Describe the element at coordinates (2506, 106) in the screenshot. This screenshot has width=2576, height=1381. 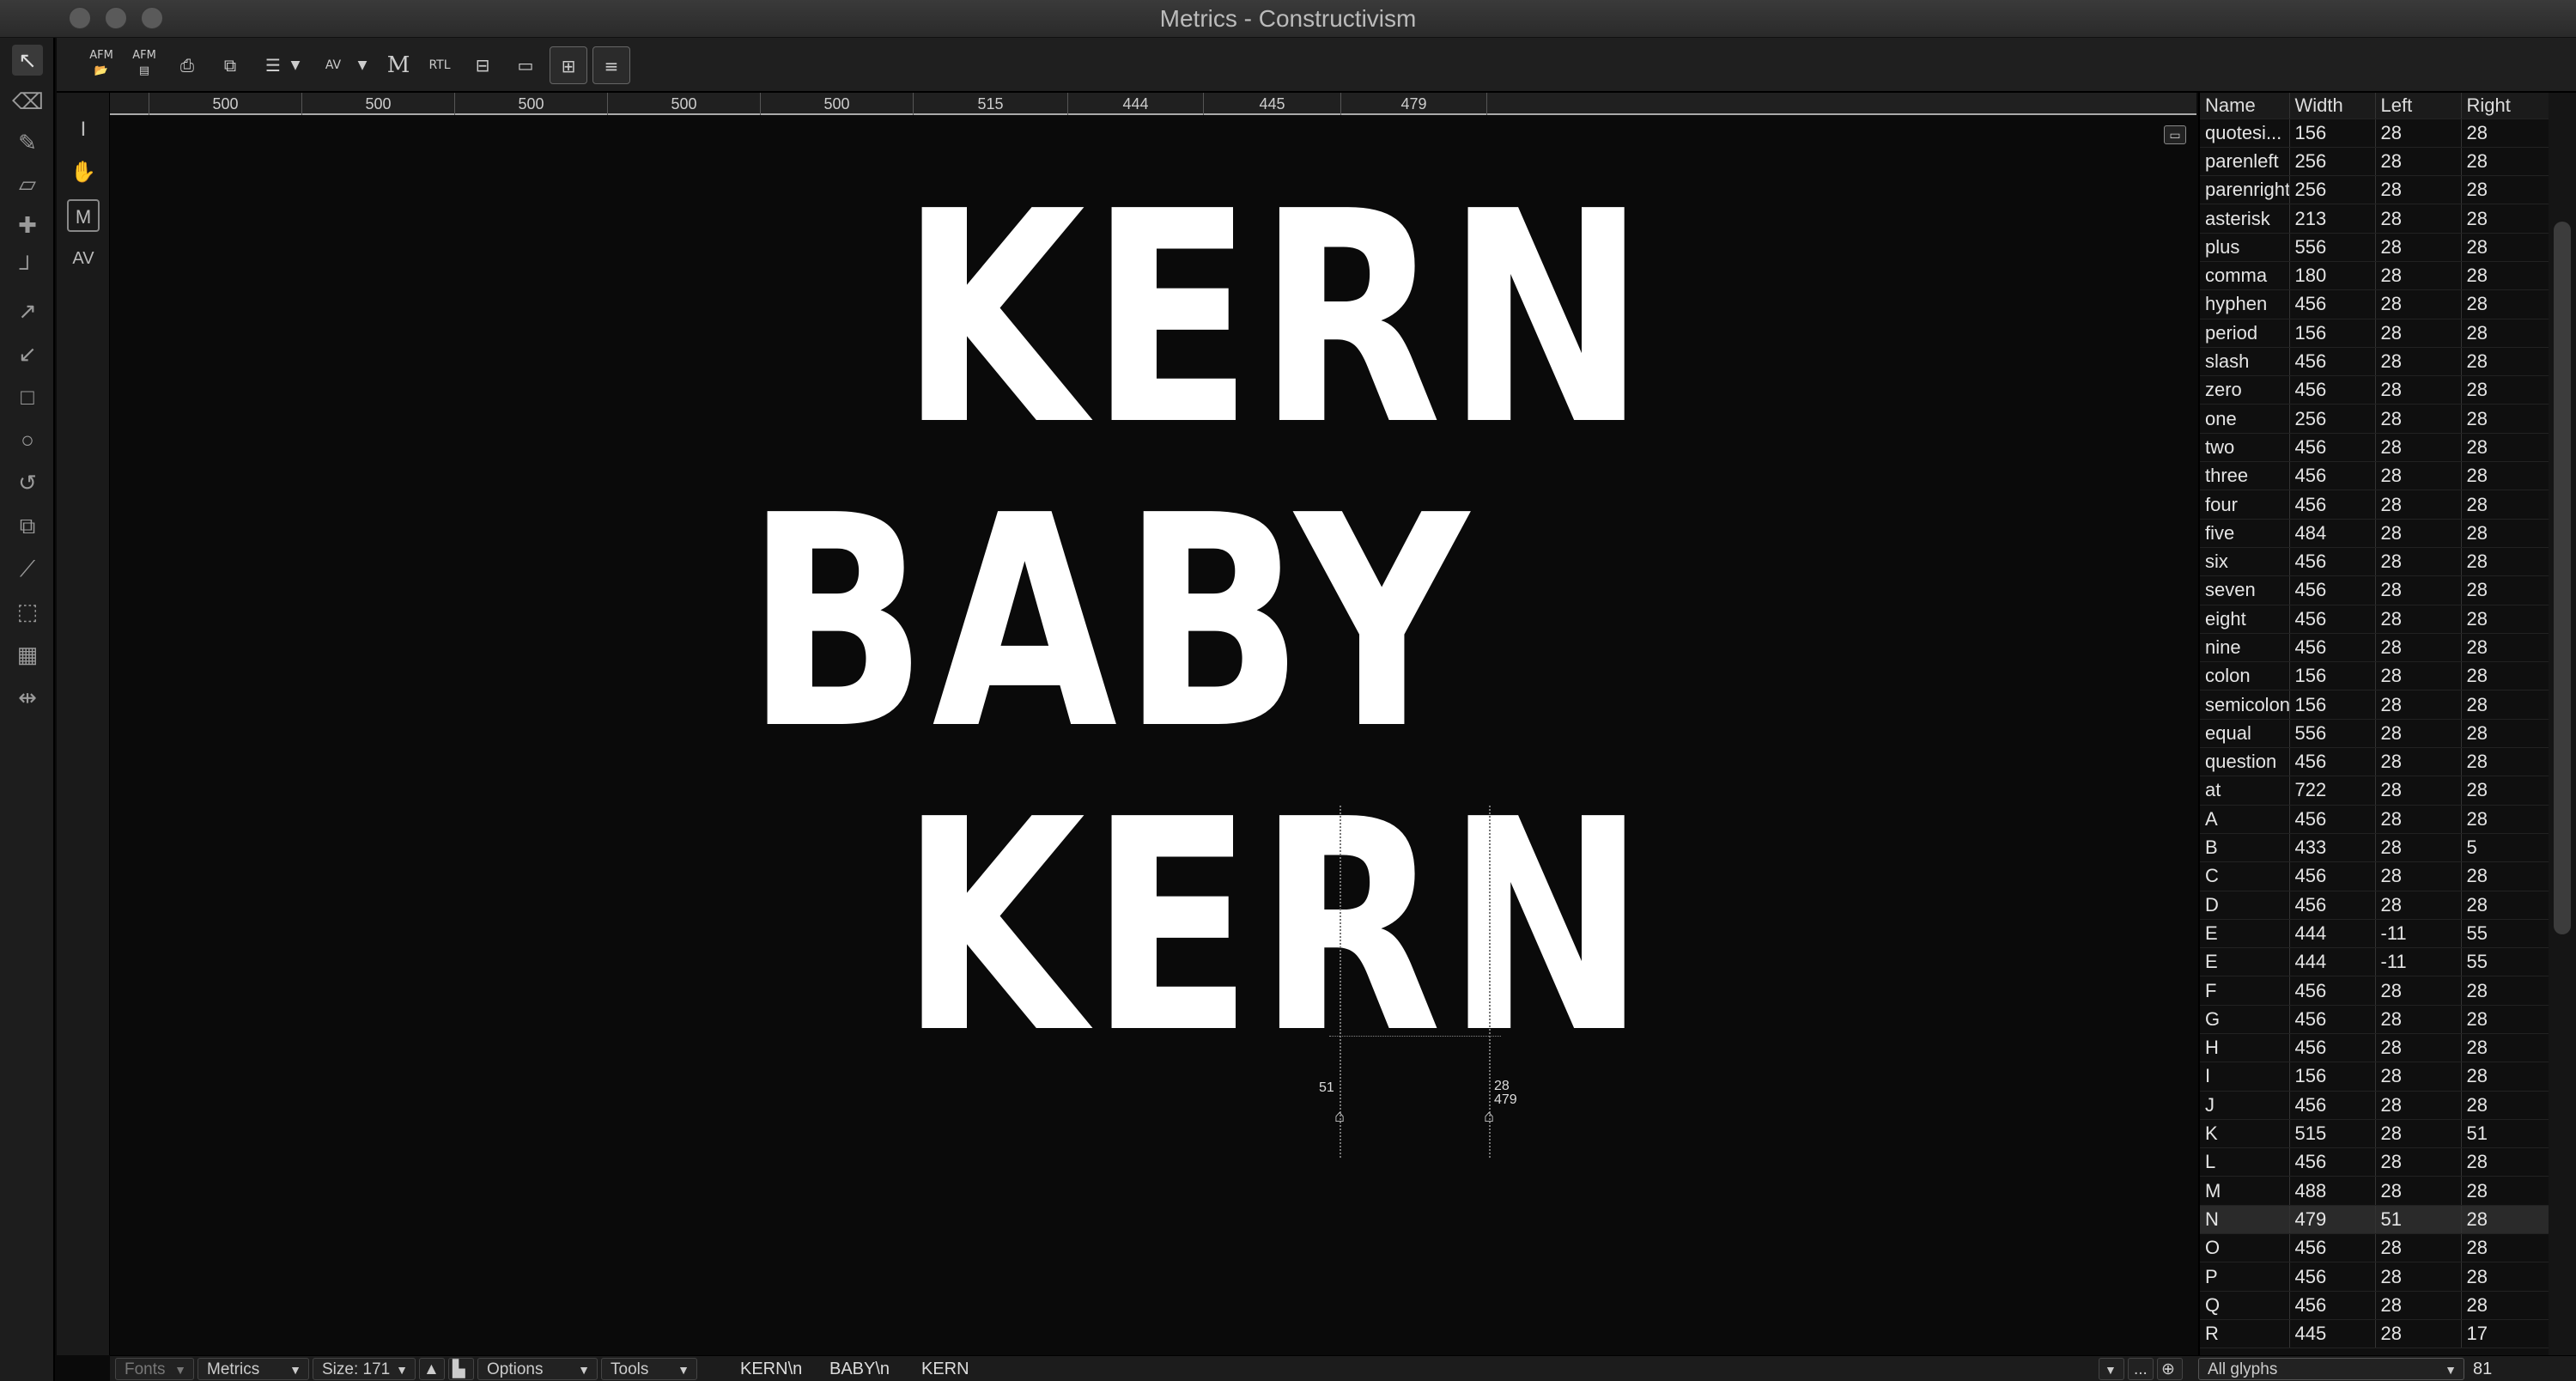
I see `column-header-right: Right` at that location.